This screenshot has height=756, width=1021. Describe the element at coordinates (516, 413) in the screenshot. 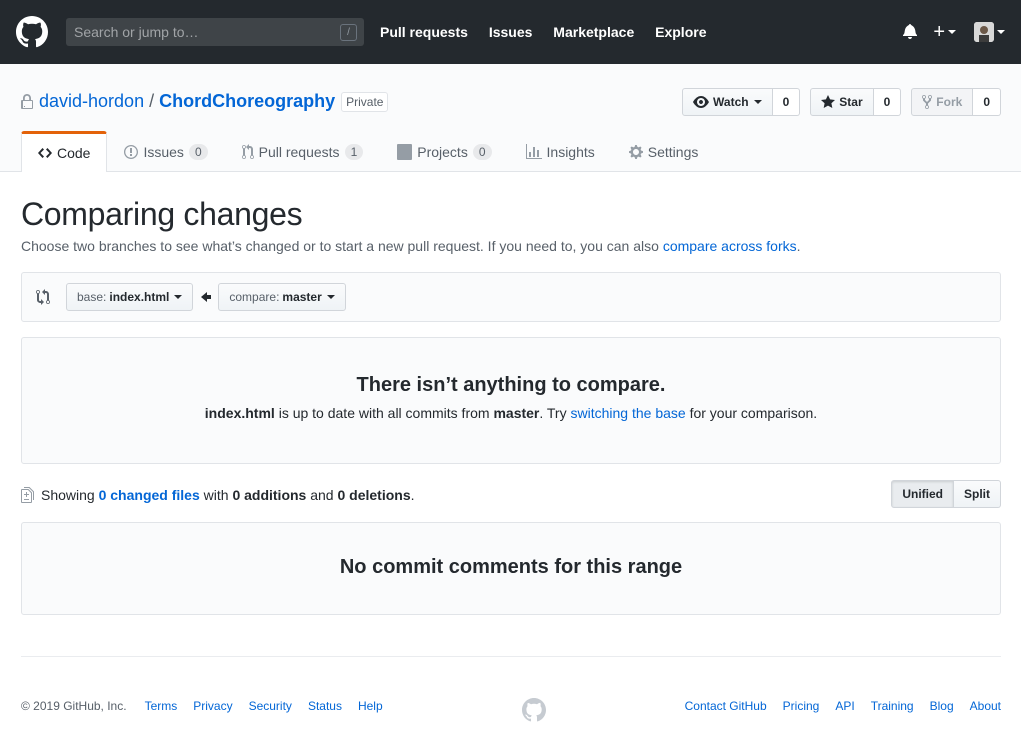

I see `blankslate-branch-b: master` at that location.